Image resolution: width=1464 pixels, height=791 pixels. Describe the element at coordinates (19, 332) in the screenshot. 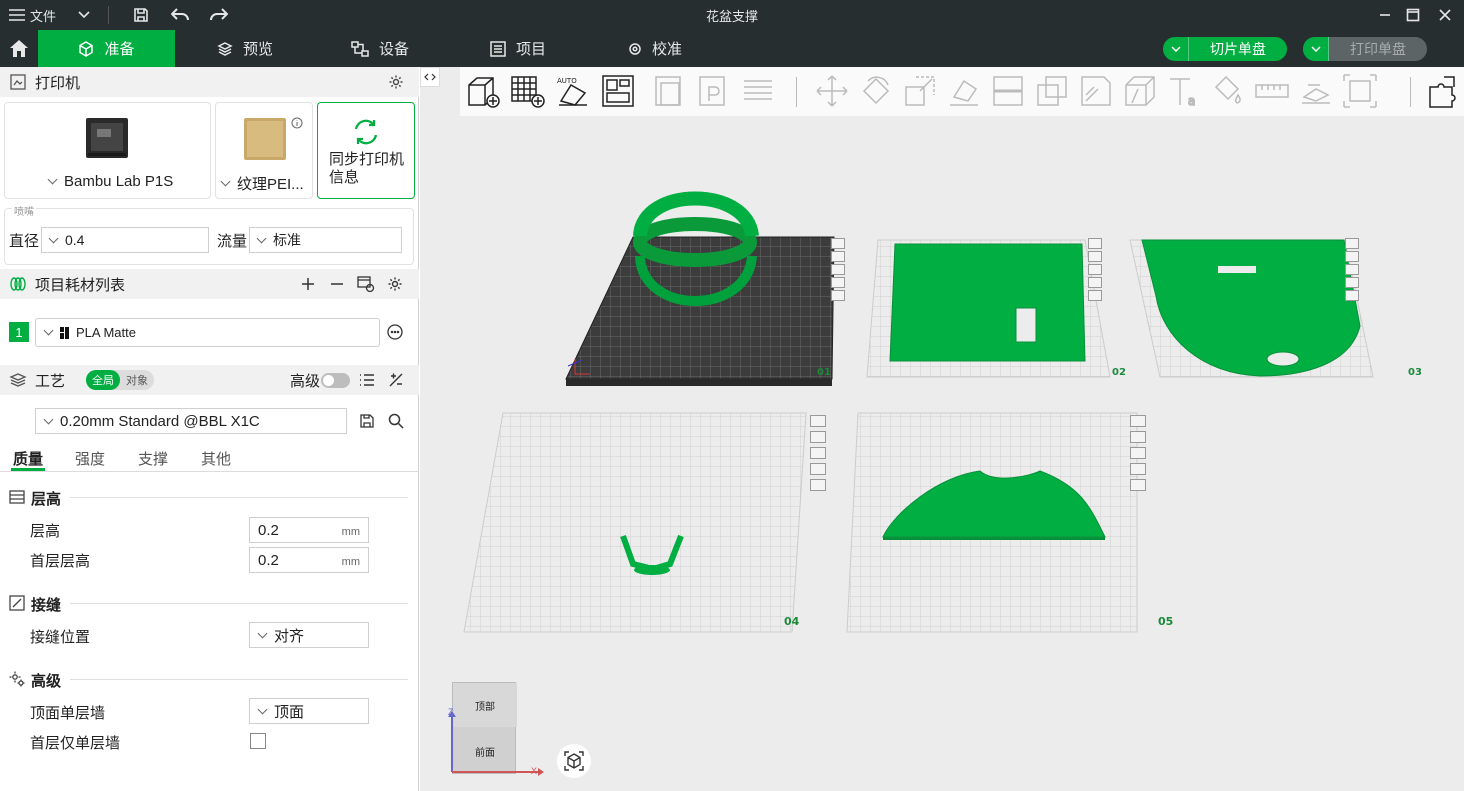

I see `filament-slot-badge: 1` at that location.